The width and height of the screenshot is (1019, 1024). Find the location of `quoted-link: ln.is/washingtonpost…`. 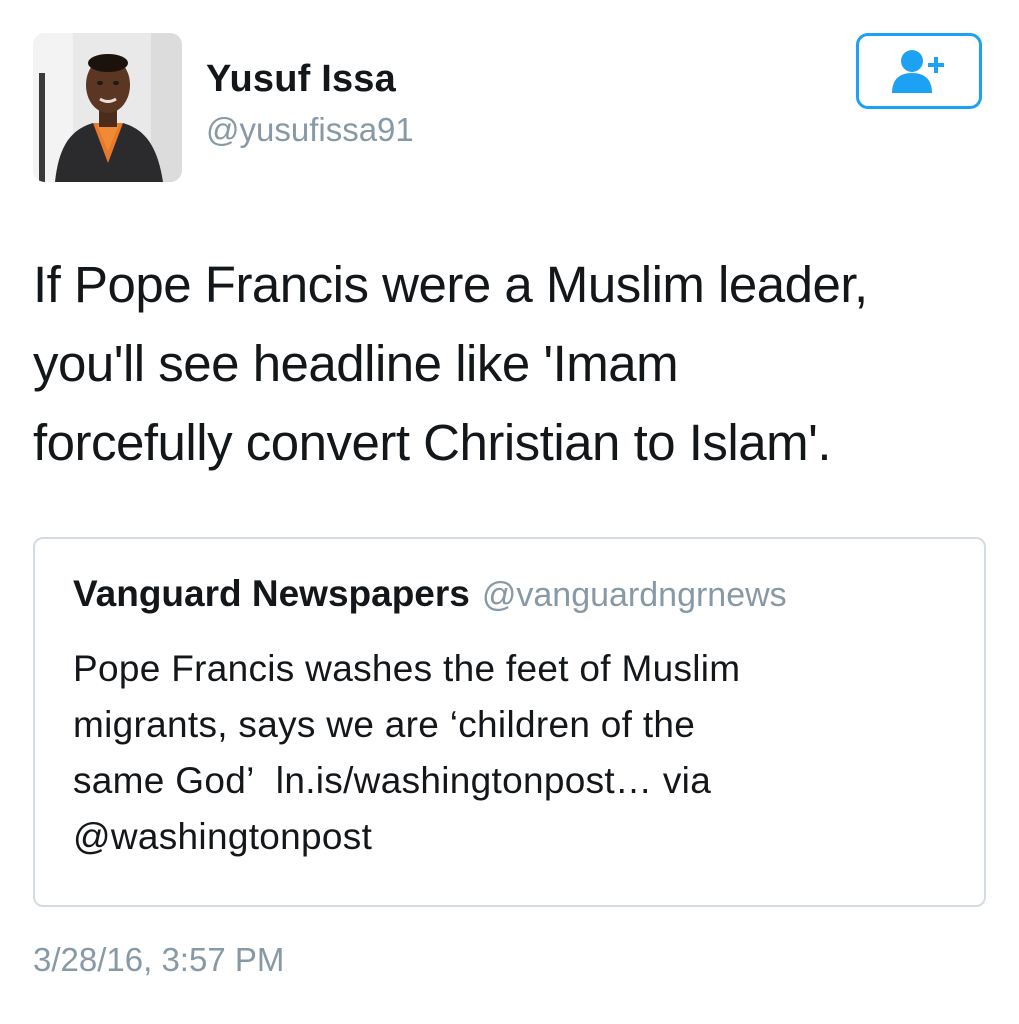

quoted-link: ln.is/washingtonpost… is located at coordinates (464, 780).